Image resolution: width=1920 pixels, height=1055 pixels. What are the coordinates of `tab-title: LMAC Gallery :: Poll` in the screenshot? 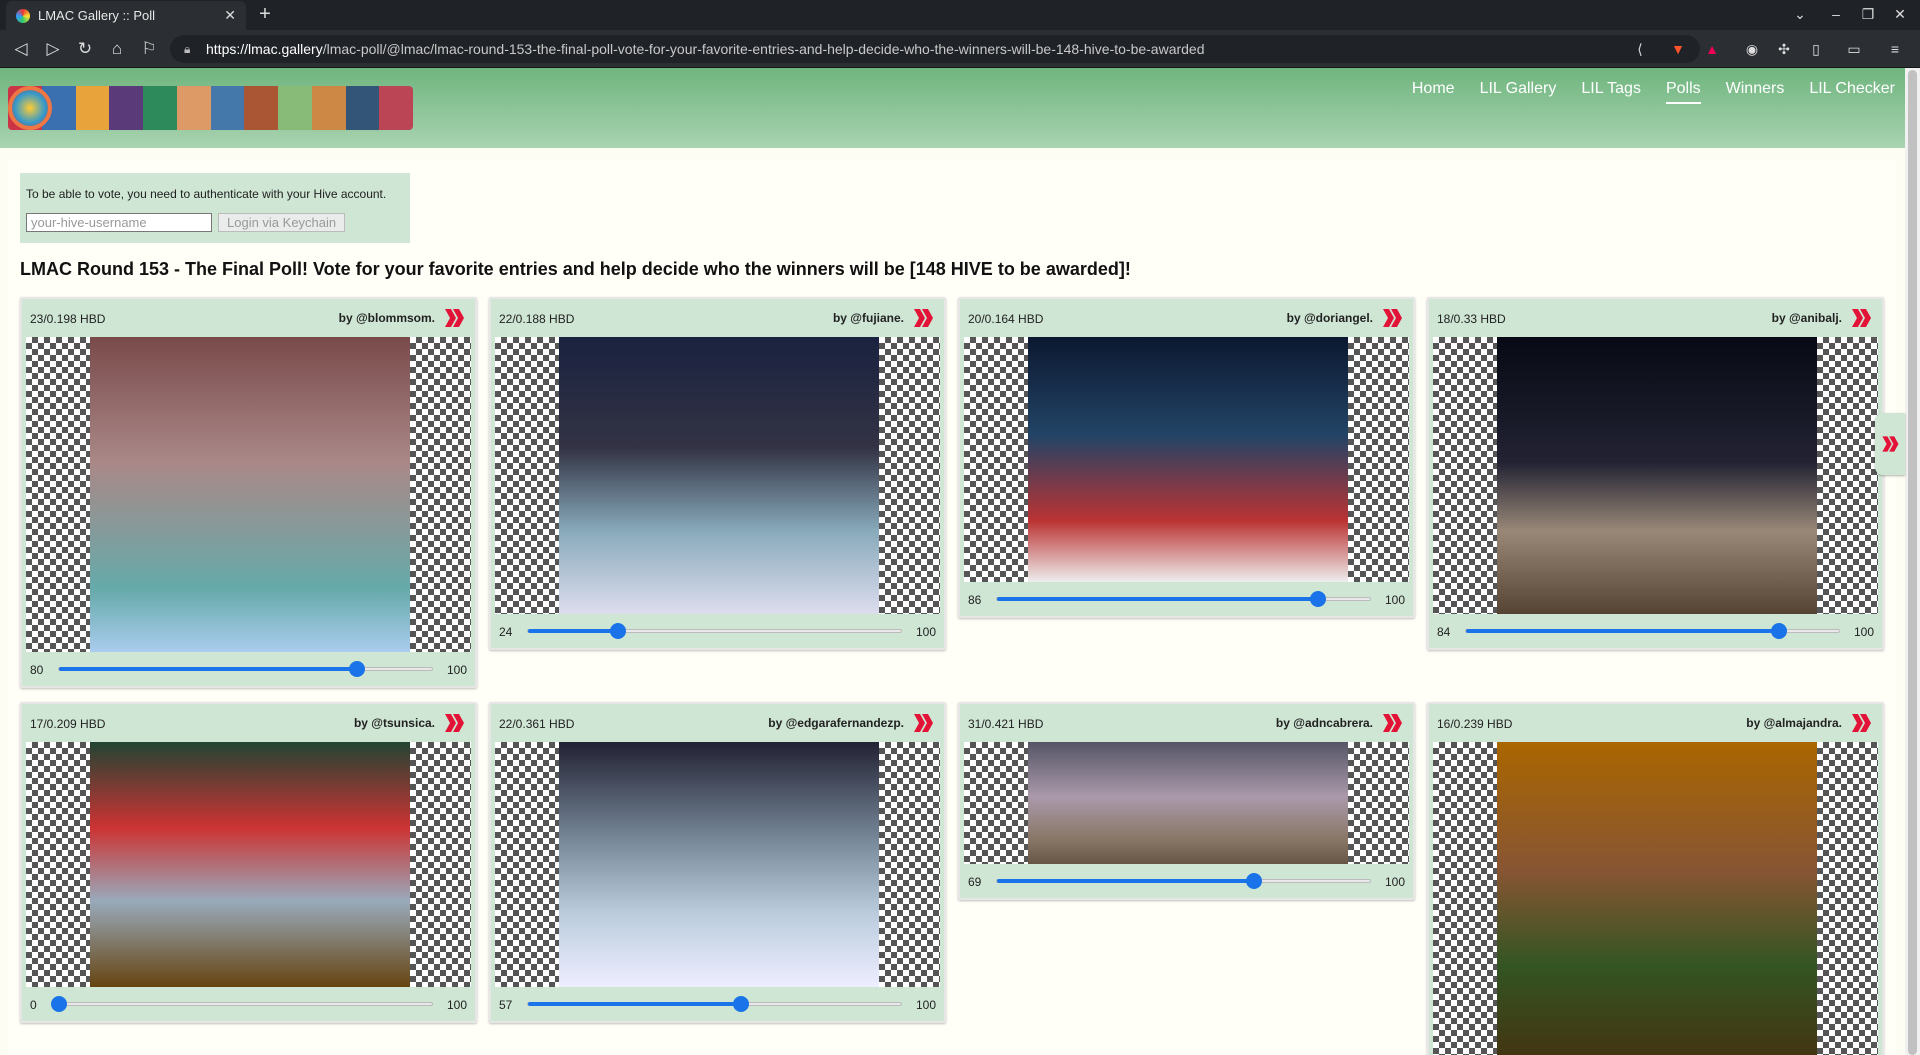 It's located at (97, 15).